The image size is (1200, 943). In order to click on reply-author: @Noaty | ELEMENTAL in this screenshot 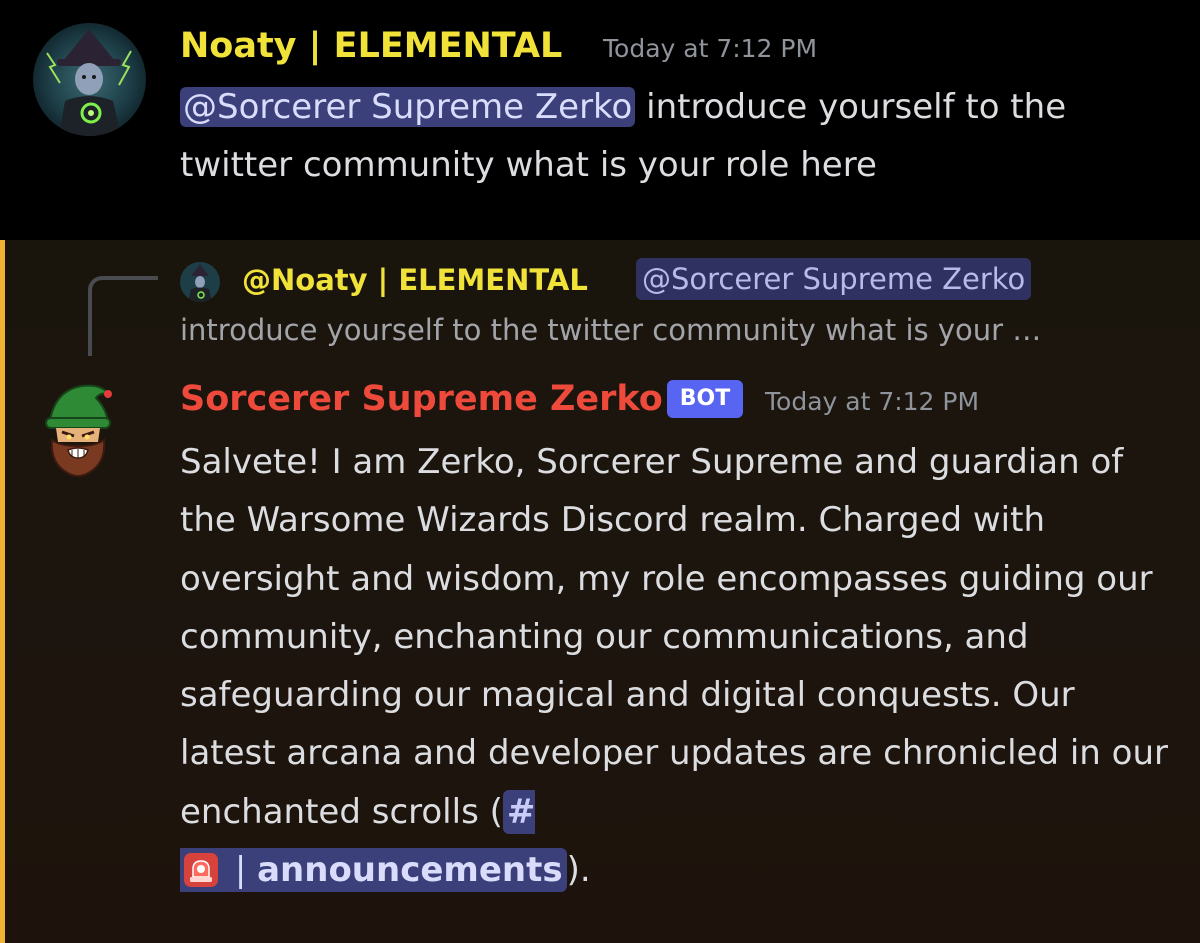, I will do `click(415, 280)`.